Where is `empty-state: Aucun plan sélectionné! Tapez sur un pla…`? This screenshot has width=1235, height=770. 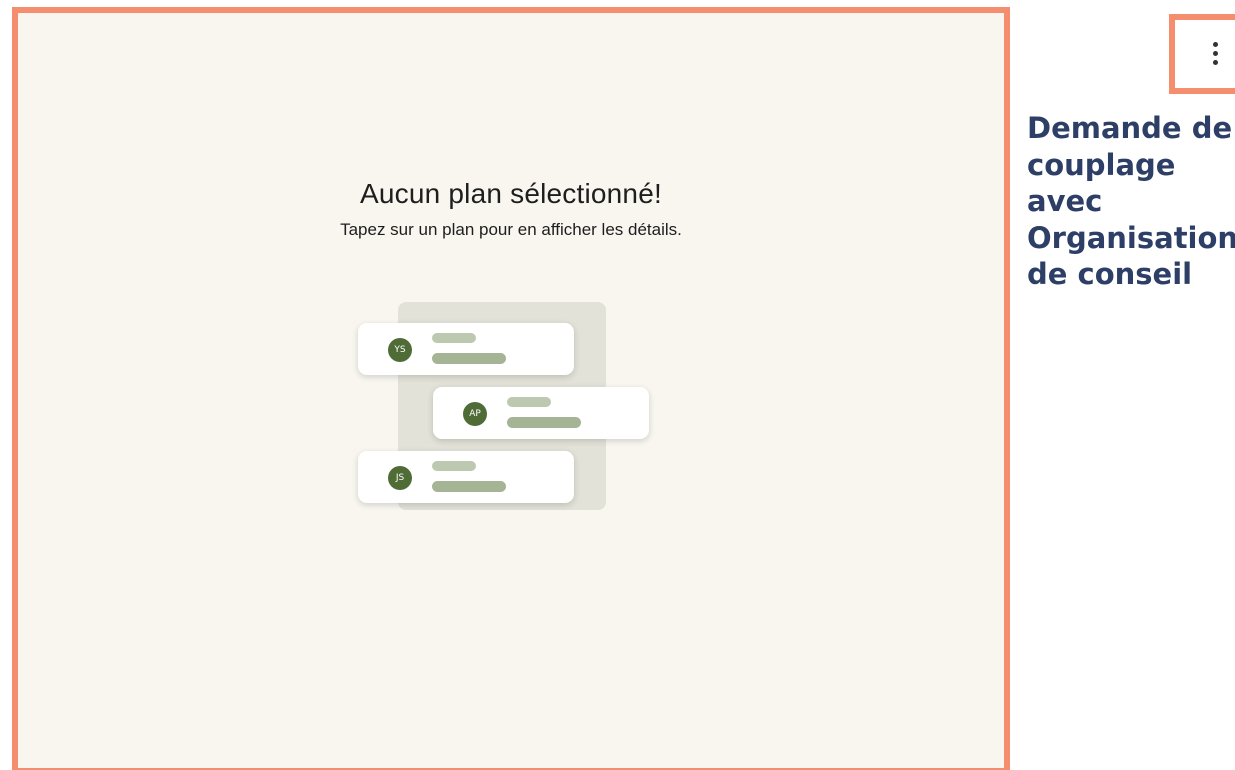 empty-state: Aucun plan sélectionné! Tapez sur un pla… is located at coordinates (511, 209).